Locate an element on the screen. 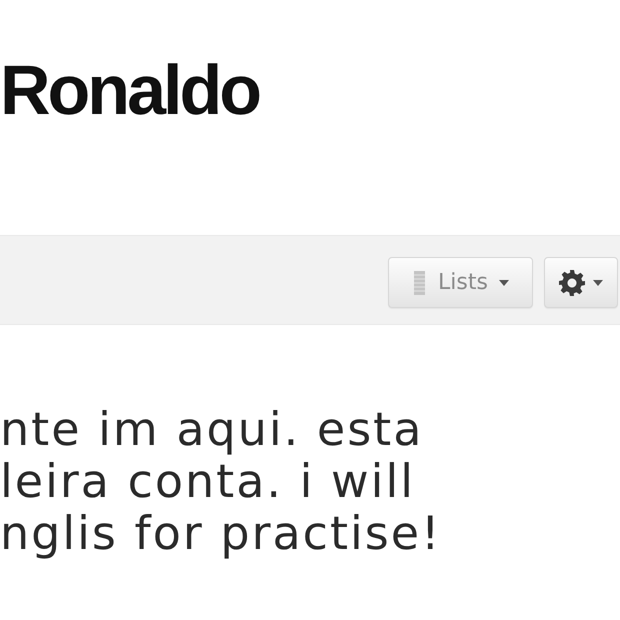 The width and height of the screenshot is (620, 620). list-icon is located at coordinates (419, 282).